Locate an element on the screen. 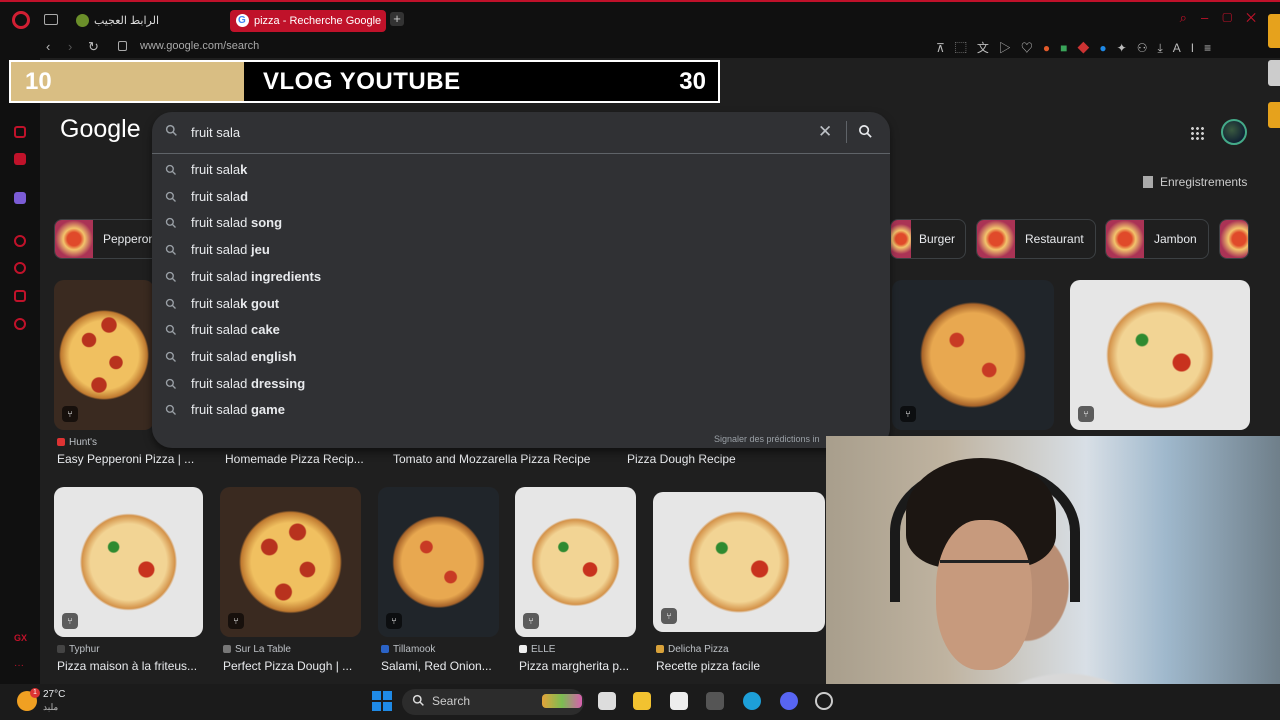 The height and width of the screenshot is (720, 1280). sidebar-player-icon is located at coordinates (20, 241).